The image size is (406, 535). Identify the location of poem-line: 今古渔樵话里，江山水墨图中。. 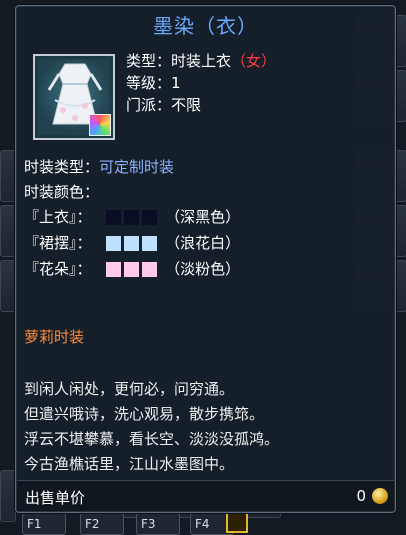
(129, 464).